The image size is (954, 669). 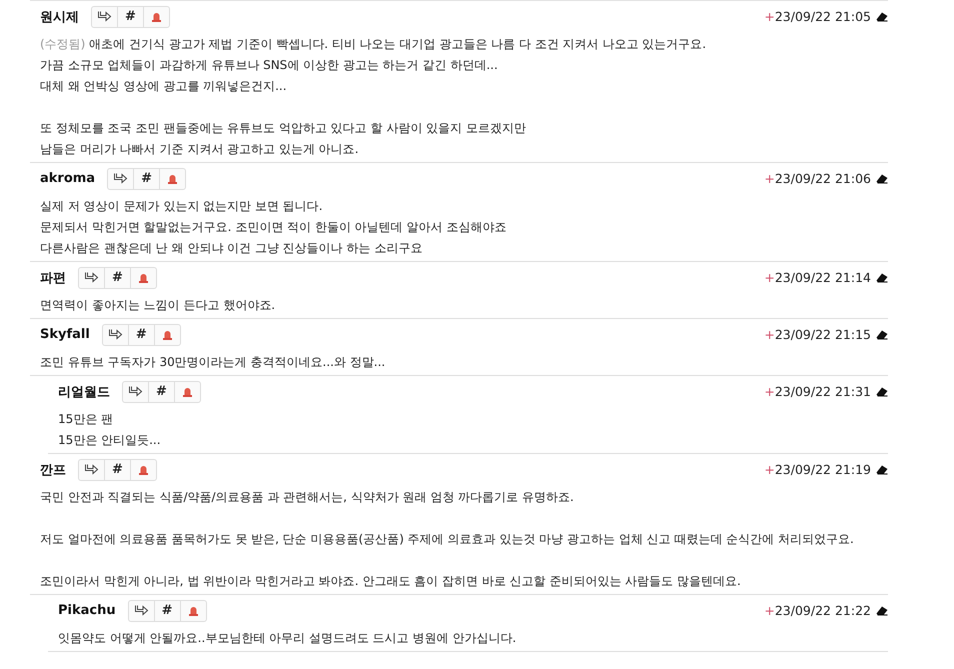 I want to click on comment-date: 23/09/22 21:15, so click(x=822, y=334).